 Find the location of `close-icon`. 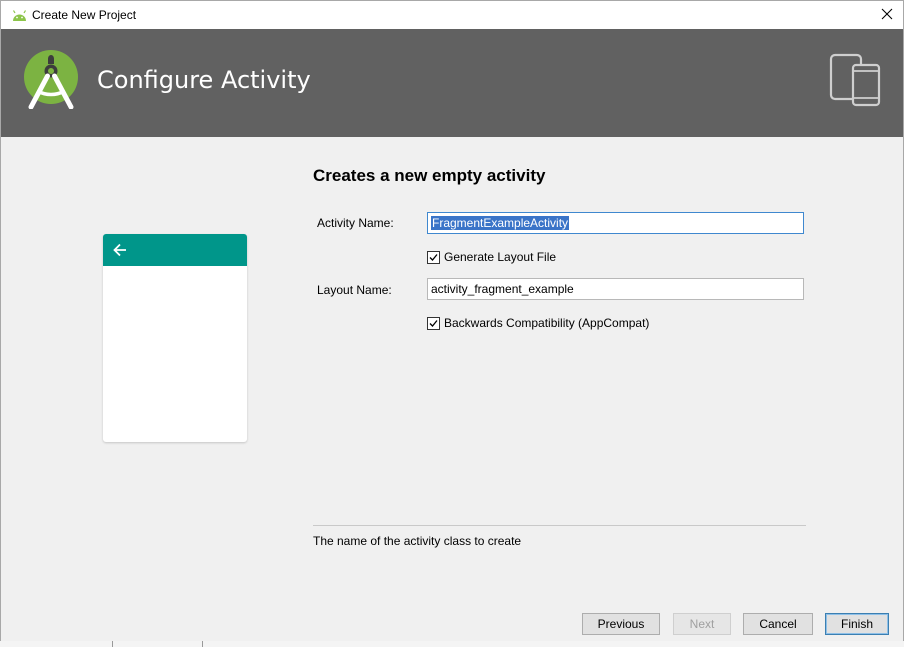

close-icon is located at coordinates (887, 14).